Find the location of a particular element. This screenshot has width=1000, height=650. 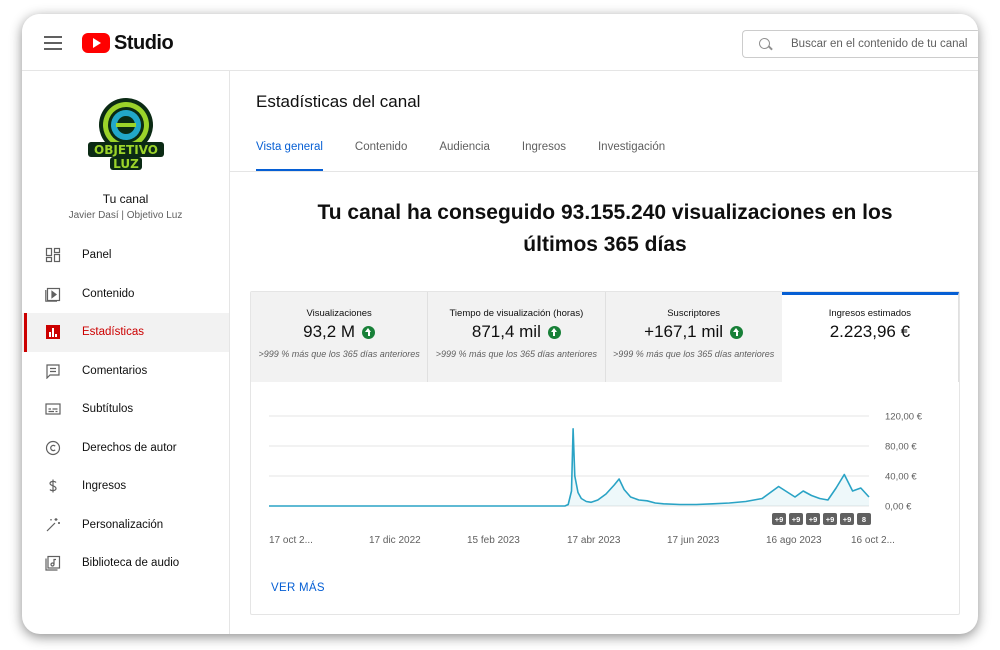

x-tick-label: 17 jun 2023 is located at coordinates (693, 540).